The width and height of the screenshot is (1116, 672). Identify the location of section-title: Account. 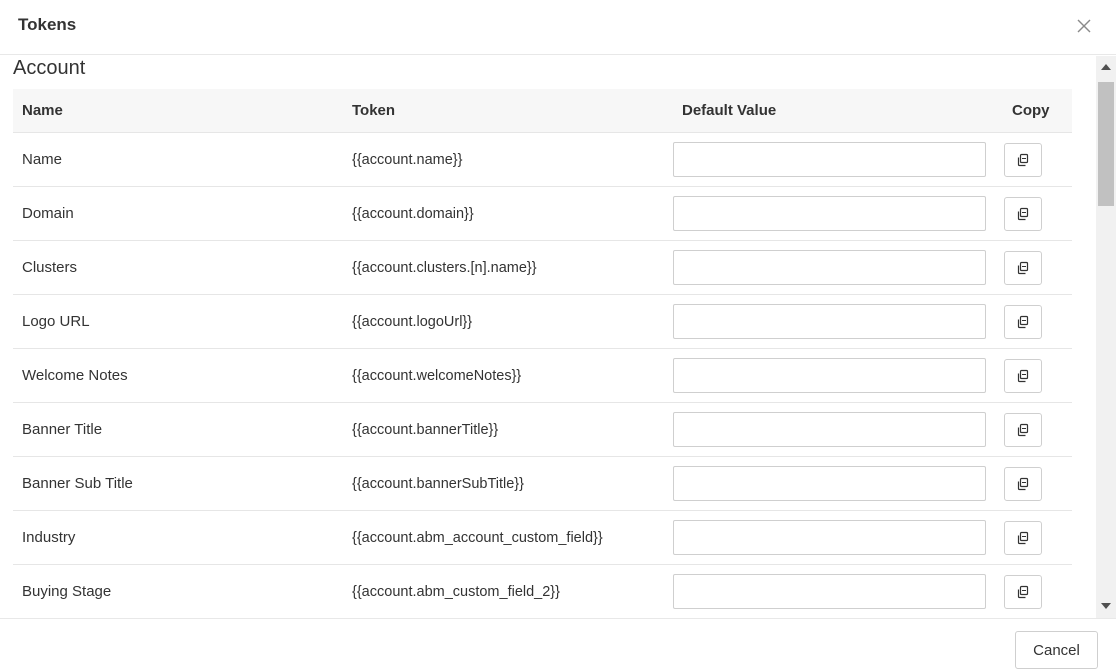
(49, 68).